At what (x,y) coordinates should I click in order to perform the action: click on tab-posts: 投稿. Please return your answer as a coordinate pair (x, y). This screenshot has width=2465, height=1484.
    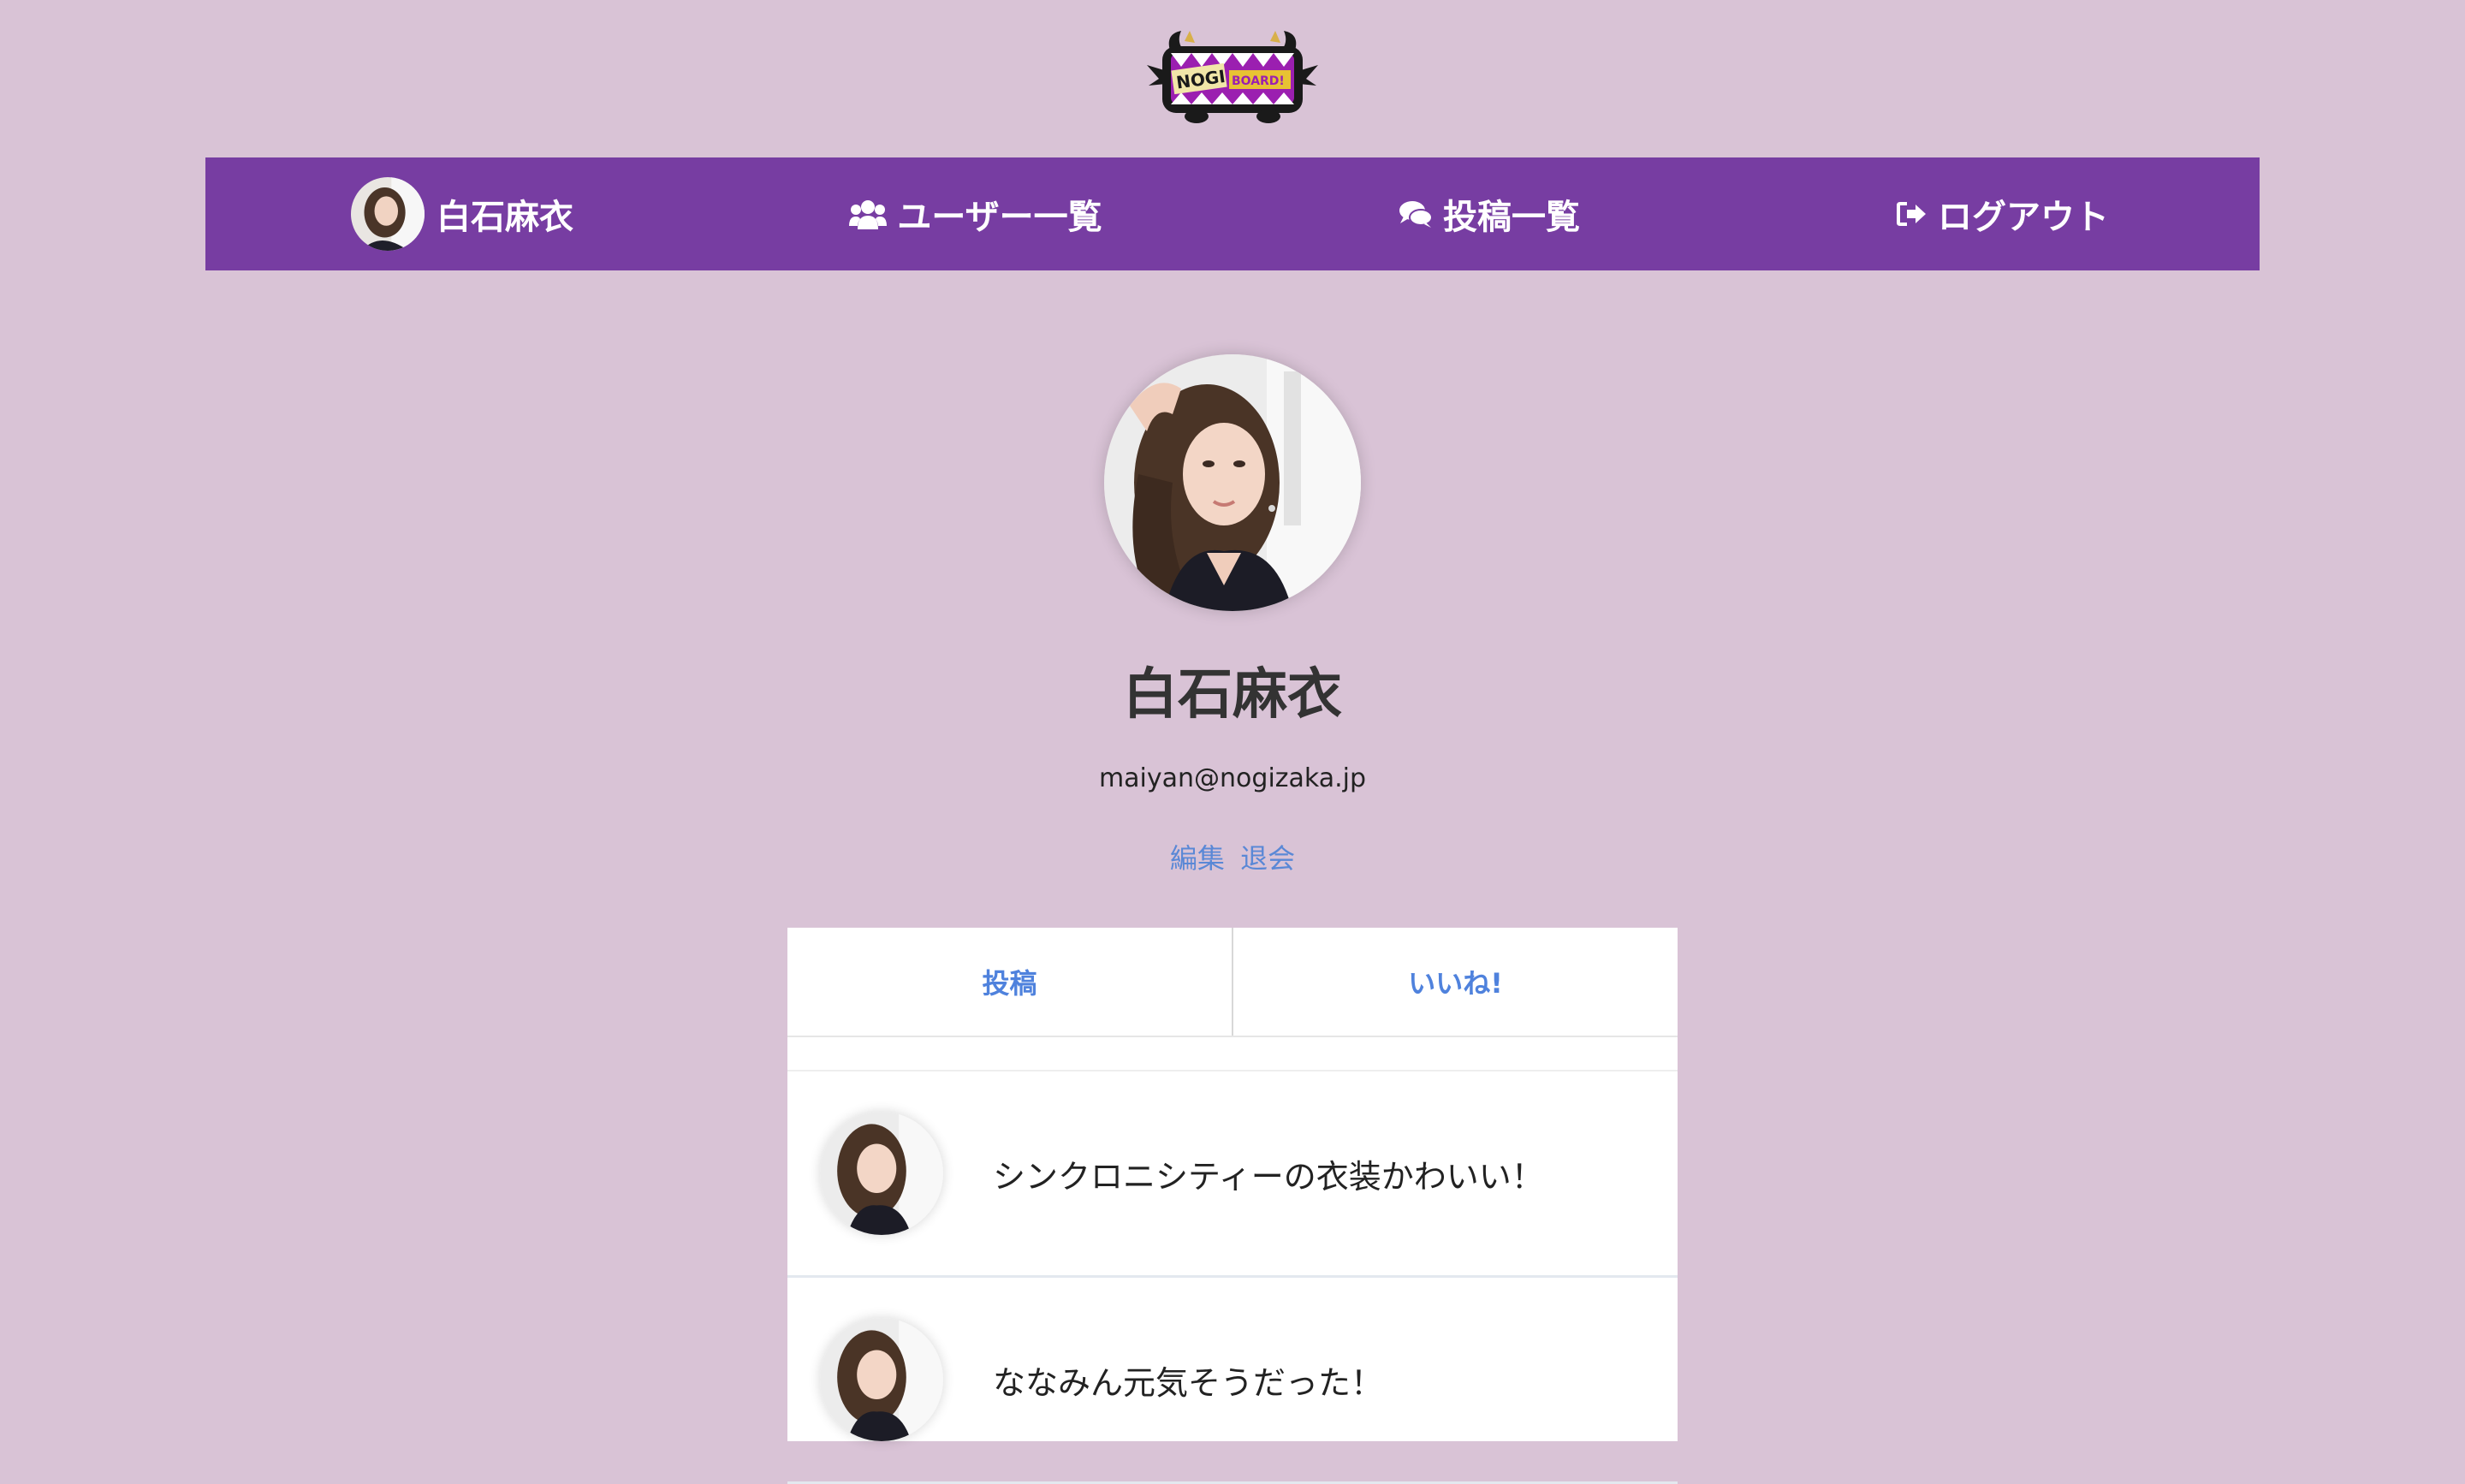
    Looking at the image, I should click on (1009, 982).